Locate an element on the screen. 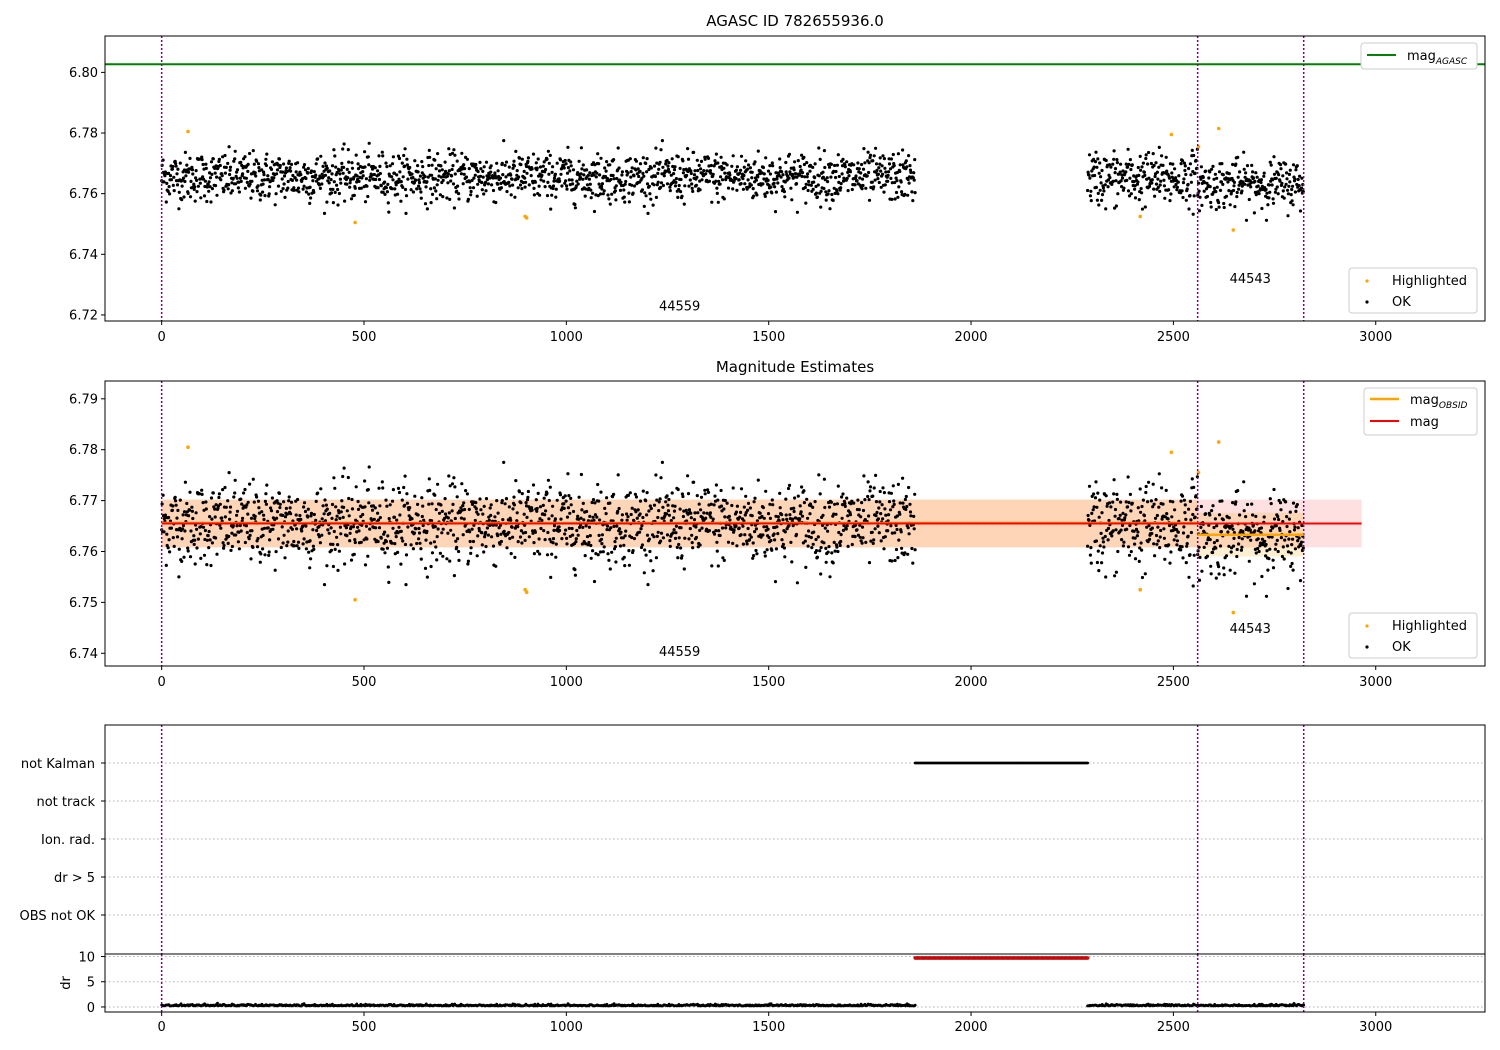 Image resolution: width=1500 pixels, height=1050 pixels. y-tick-label: 6.76 is located at coordinates (83, 552).